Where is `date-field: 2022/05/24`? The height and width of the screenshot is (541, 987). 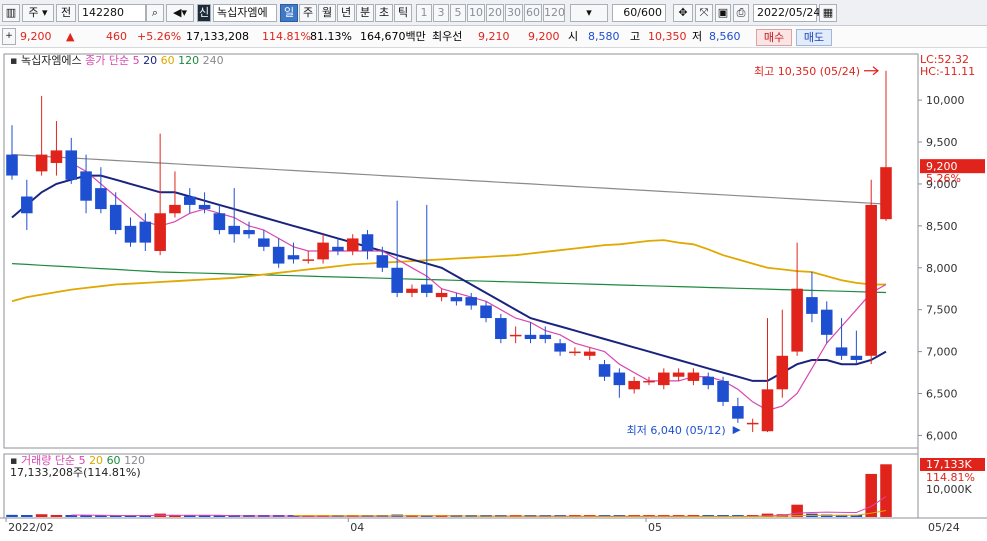
date-field: 2022/05/24 is located at coordinates (786, 13).